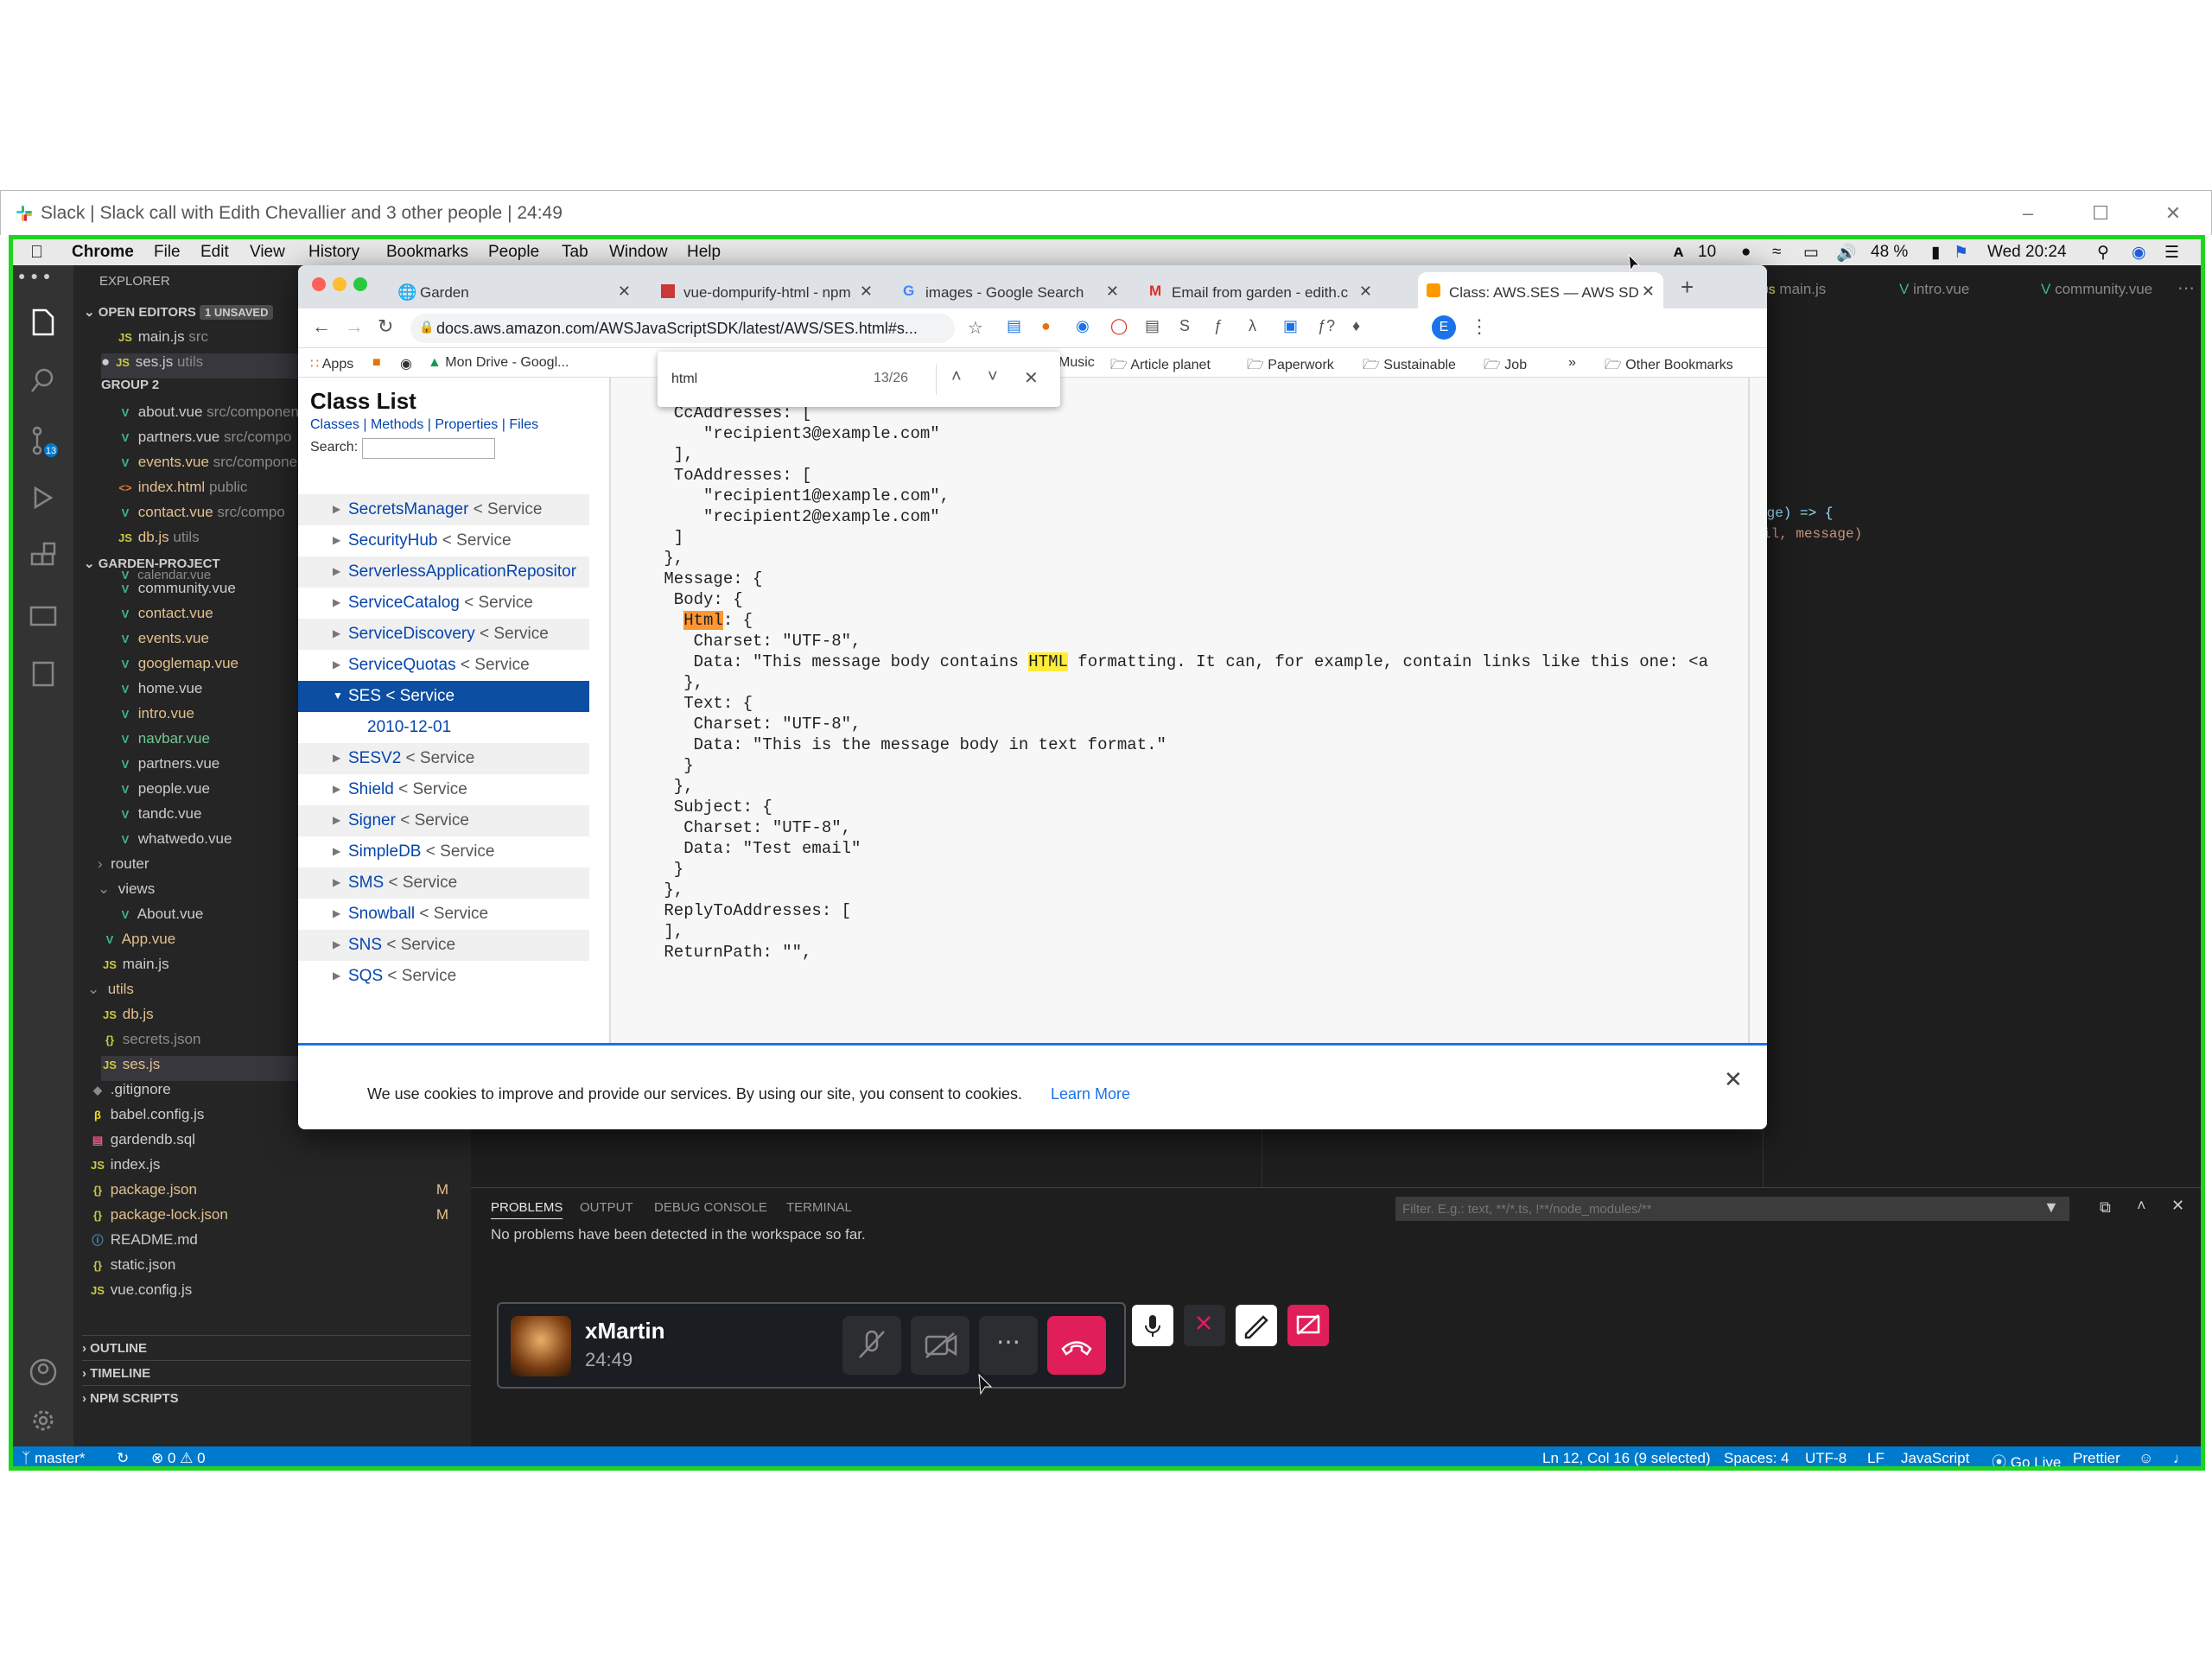 The width and height of the screenshot is (2212, 1659). Describe the element at coordinates (638, 252) in the screenshot. I see `menu-window: Window` at that location.